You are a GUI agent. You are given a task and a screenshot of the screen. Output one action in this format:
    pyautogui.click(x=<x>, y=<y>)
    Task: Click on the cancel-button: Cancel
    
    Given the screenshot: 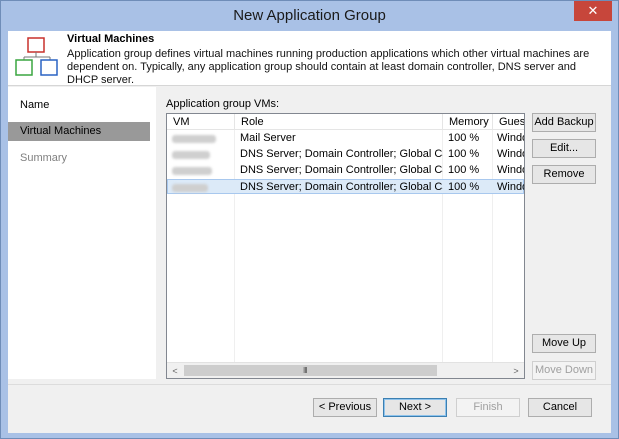 What is the action you would take?
    pyautogui.click(x=560, y=407)
    